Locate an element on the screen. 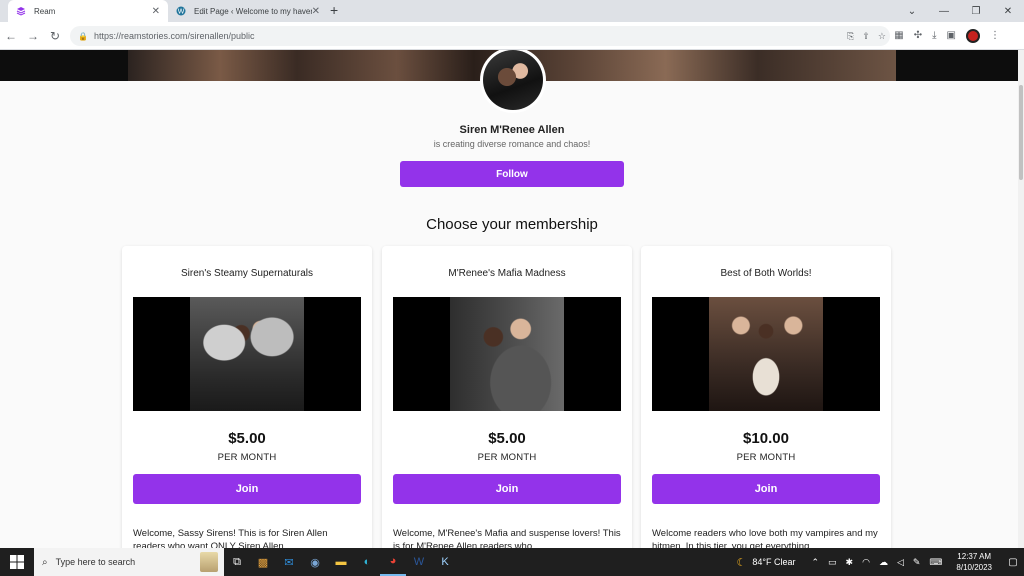 The image size is (1024, 576). bluetooth-icon: ✱ is located at coordinates (850, 562).